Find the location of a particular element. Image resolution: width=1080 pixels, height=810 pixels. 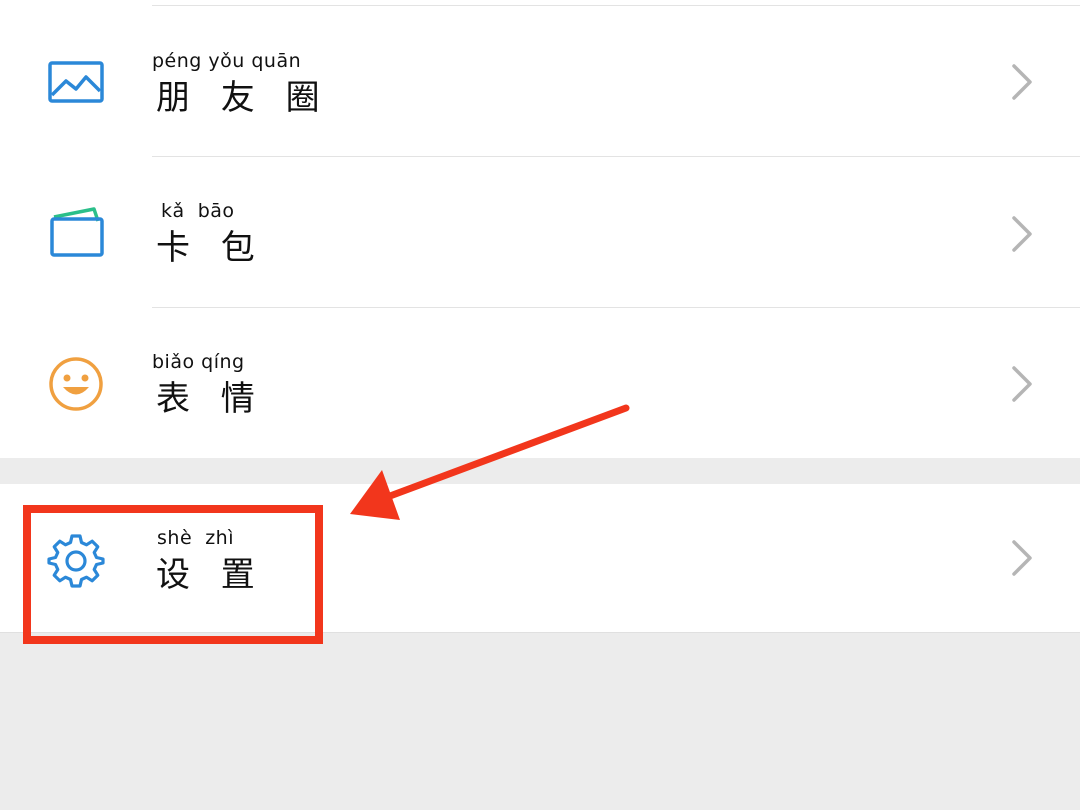

wallet-icon is located at coordinates (77, 232).